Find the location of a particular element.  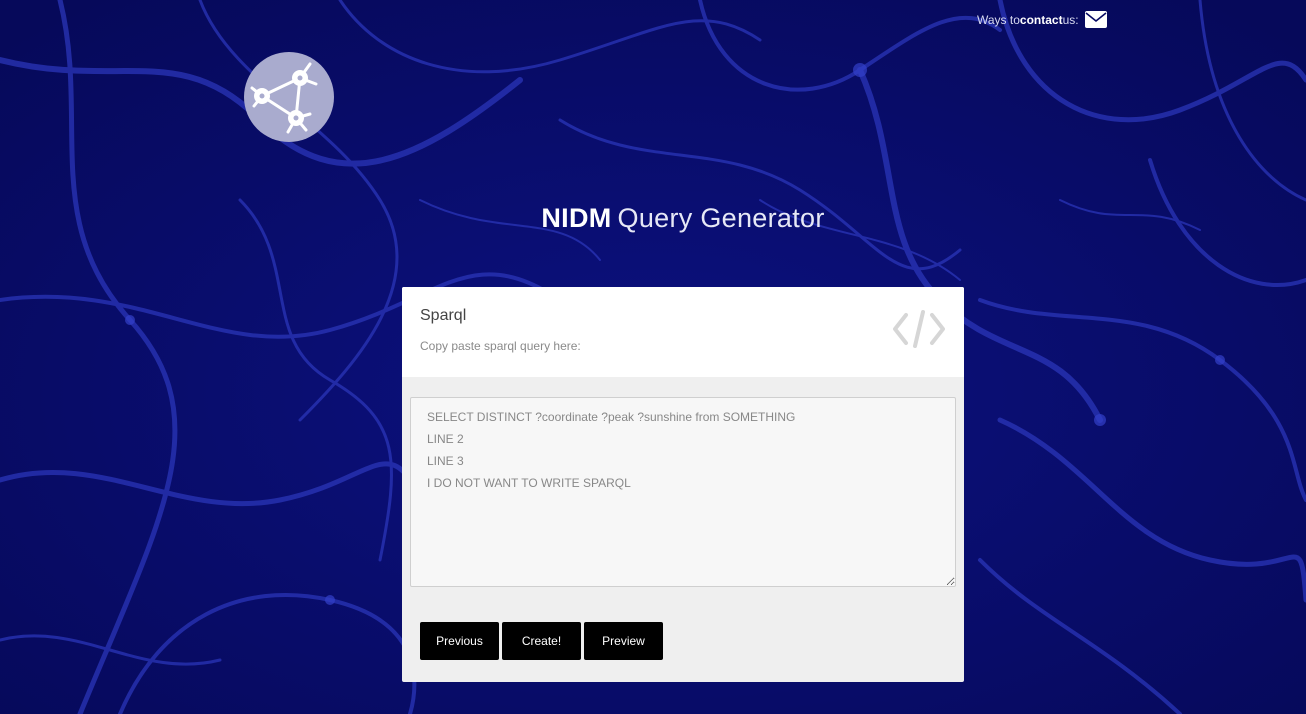

contact-line: Ways to contact us: is located at coordinates (1042, 19).